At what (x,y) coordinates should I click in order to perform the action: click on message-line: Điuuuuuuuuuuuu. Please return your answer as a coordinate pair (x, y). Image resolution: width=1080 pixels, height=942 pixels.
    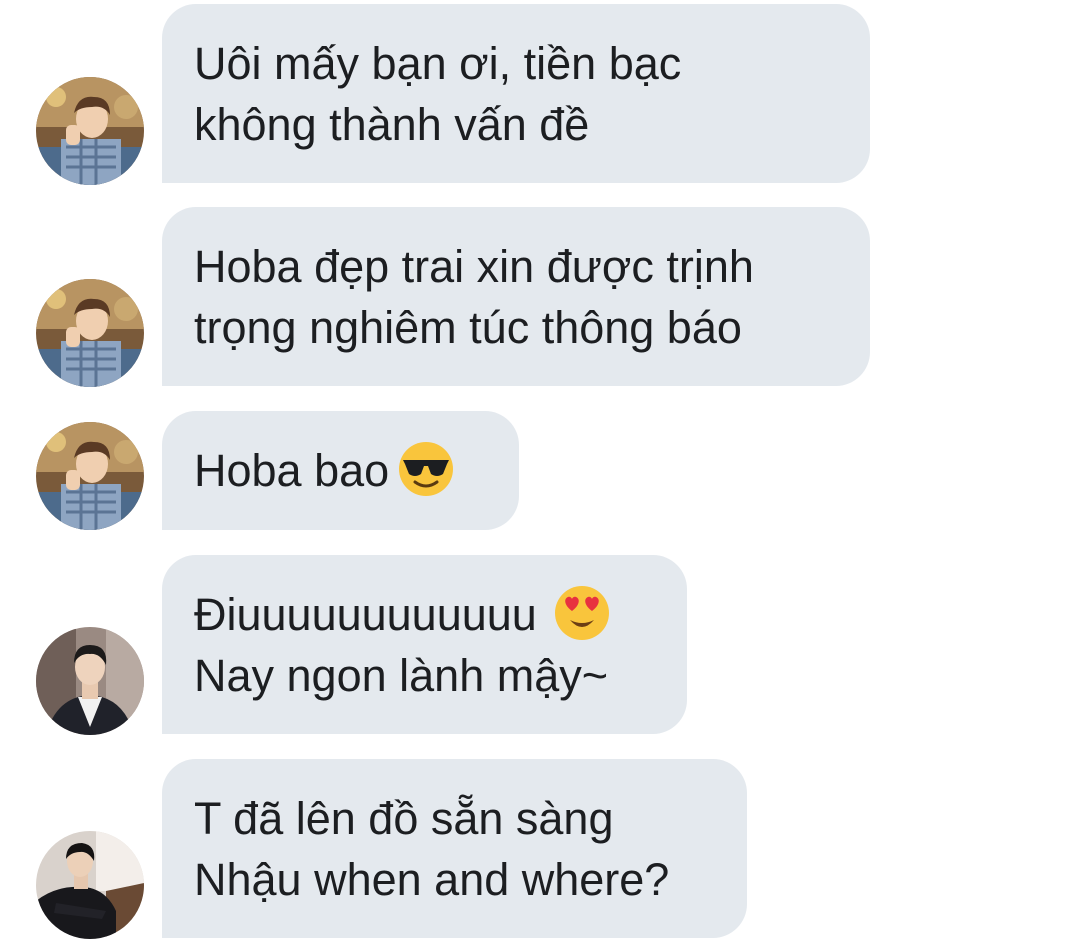
    Looking at the image, I should click on (424, 614).